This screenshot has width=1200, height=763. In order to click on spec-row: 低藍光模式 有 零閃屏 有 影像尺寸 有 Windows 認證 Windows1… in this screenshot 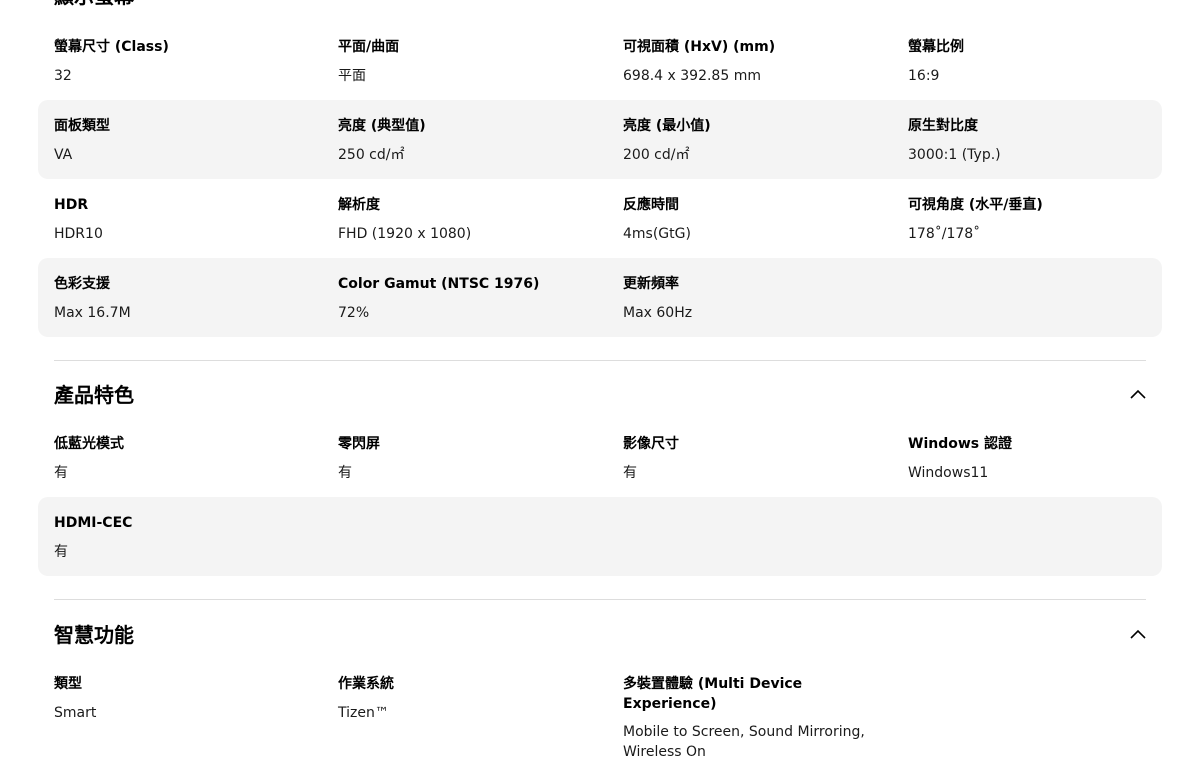, I will do `click(600, 457)`.